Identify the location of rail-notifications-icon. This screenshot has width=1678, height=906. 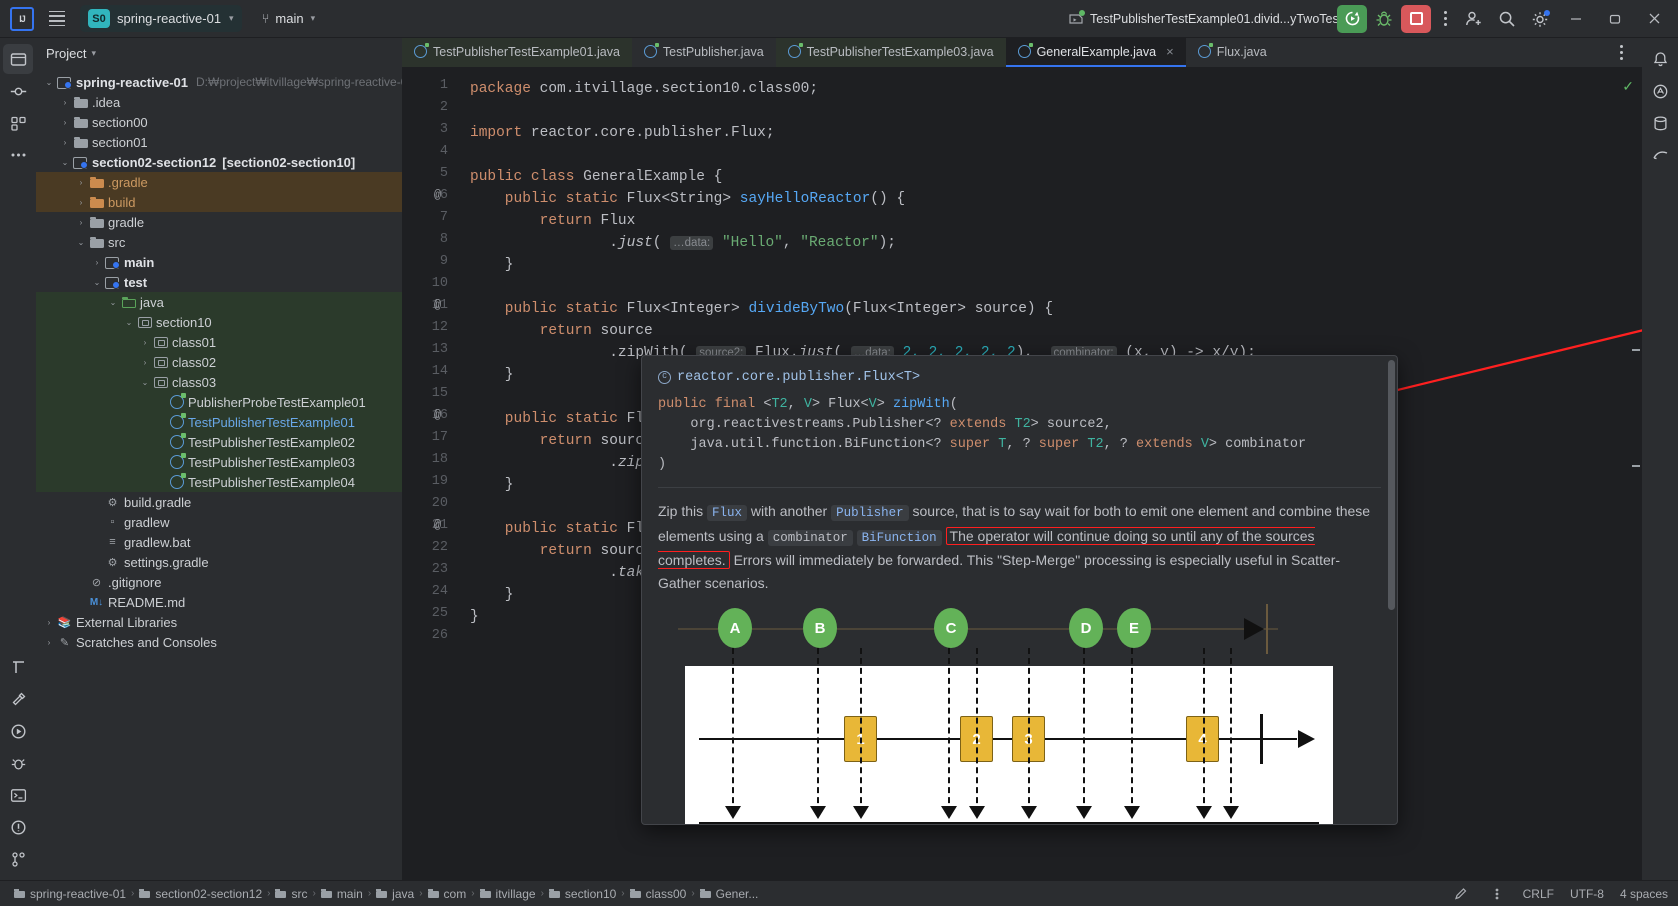
(1660, 59).